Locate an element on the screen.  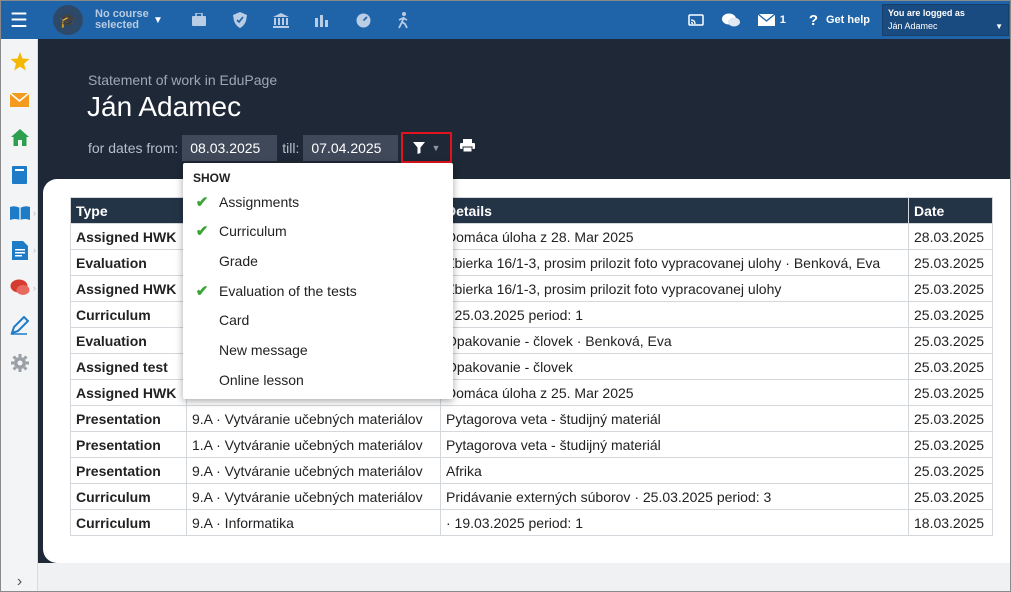
date-from-input: 08.03.2025 is located at coordinates (230, 148).